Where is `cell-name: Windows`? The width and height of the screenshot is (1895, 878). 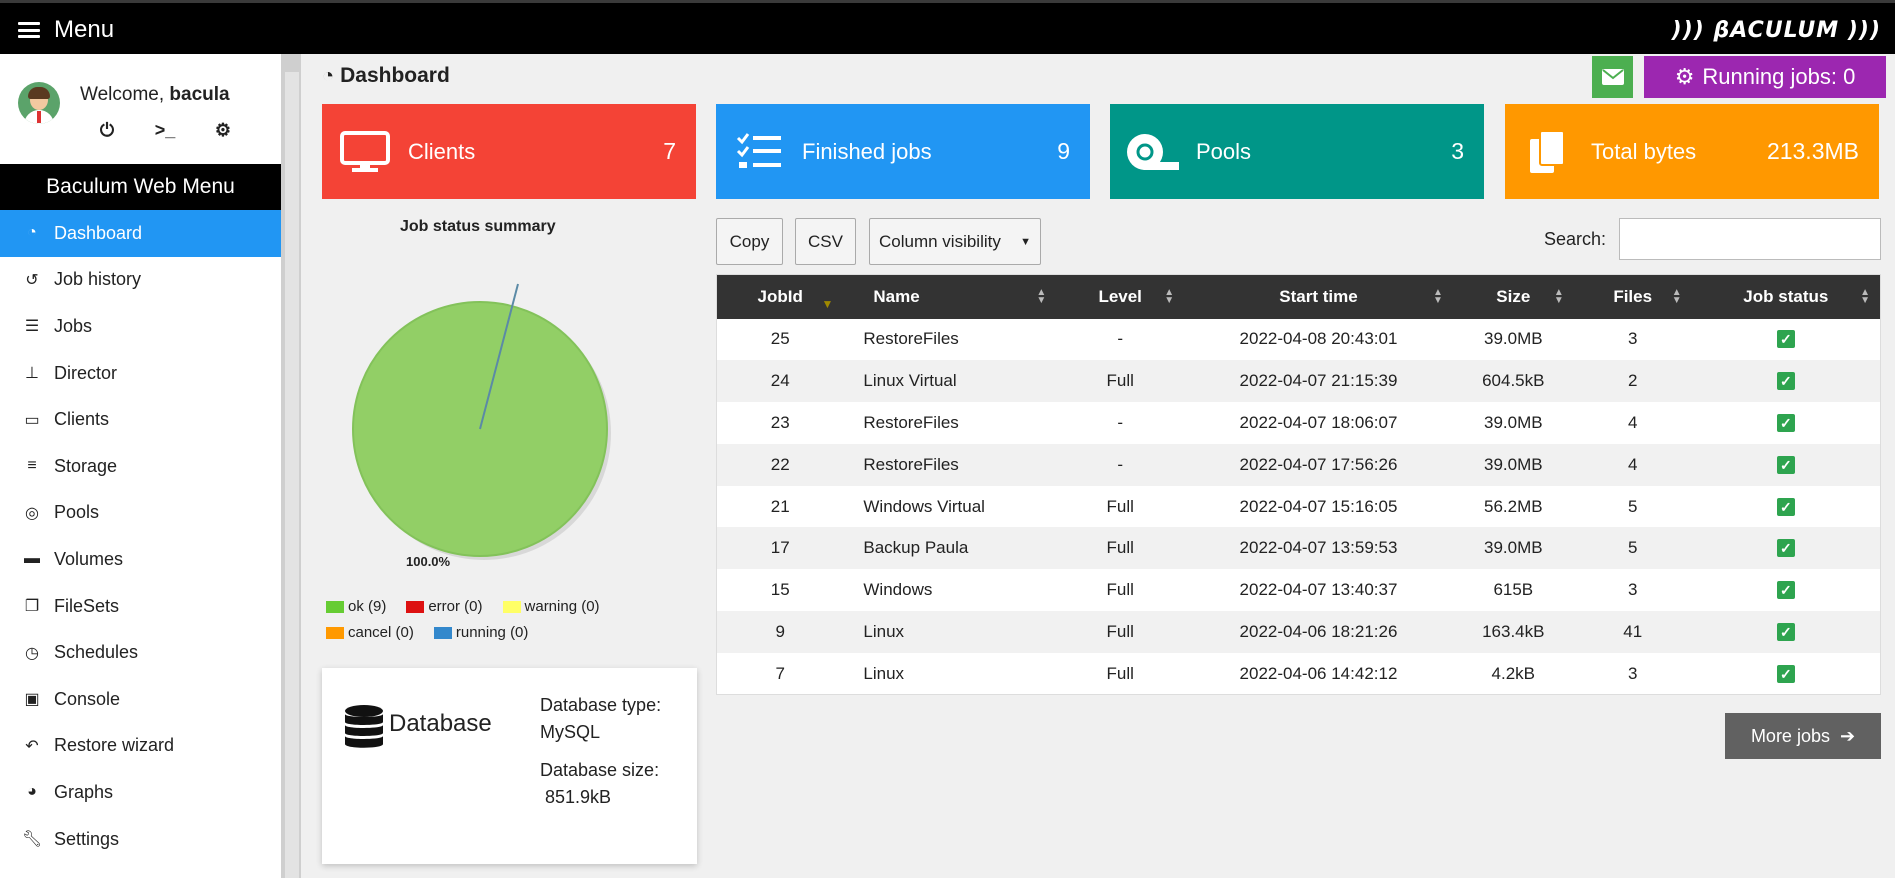 cell-name: Windows is located at coordinates (950, 590).